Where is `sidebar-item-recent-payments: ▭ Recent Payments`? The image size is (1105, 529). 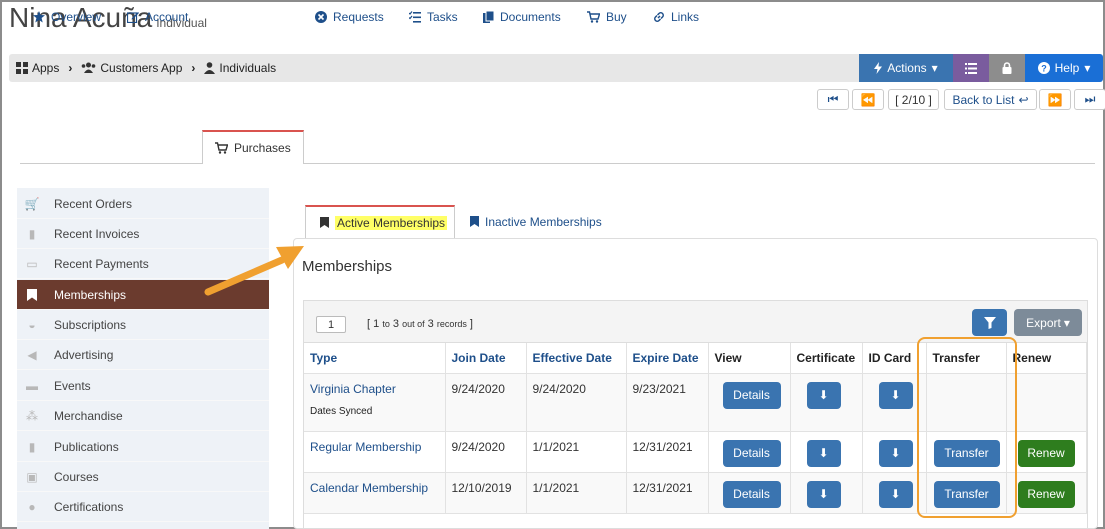 sidebar-item-recent-payments: ▭ Recent Payments is located at coordinates (143, 264).